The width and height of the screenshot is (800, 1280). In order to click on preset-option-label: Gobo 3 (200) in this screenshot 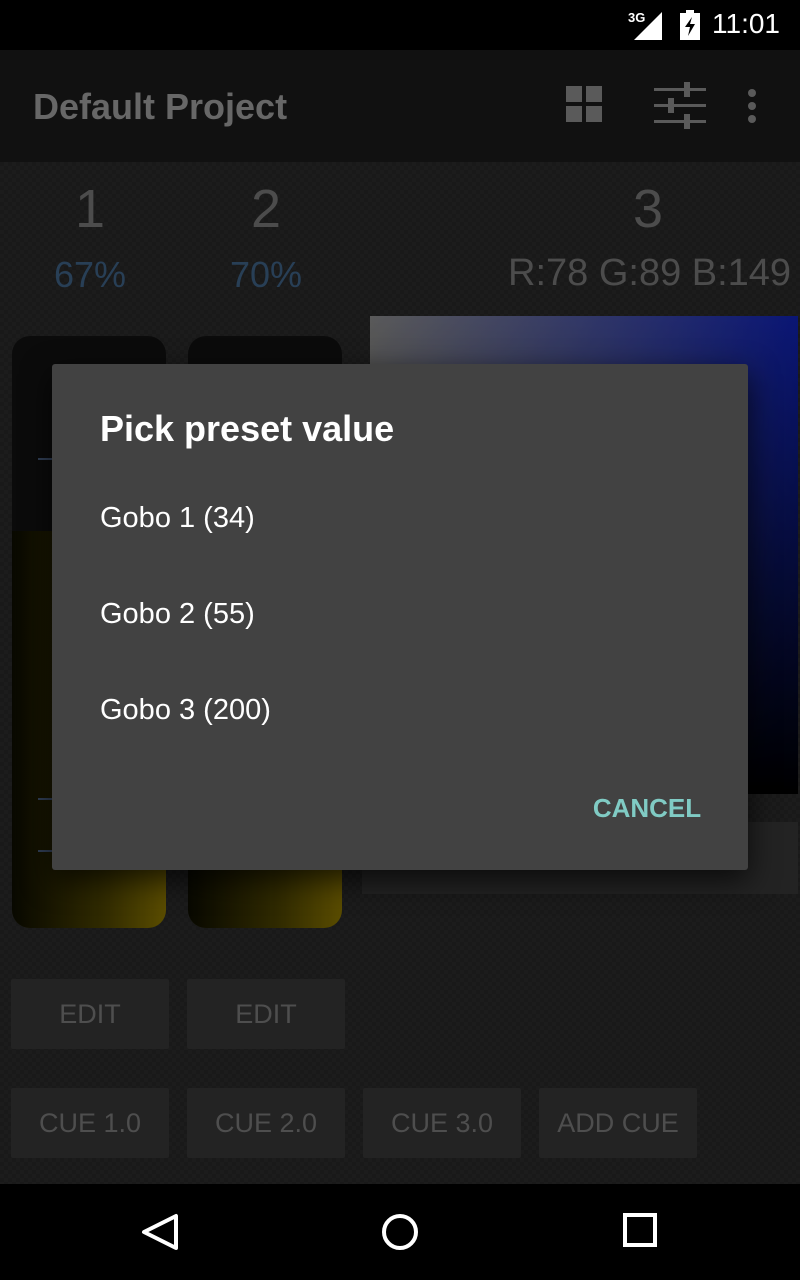, I will do `click(185, 710)`.